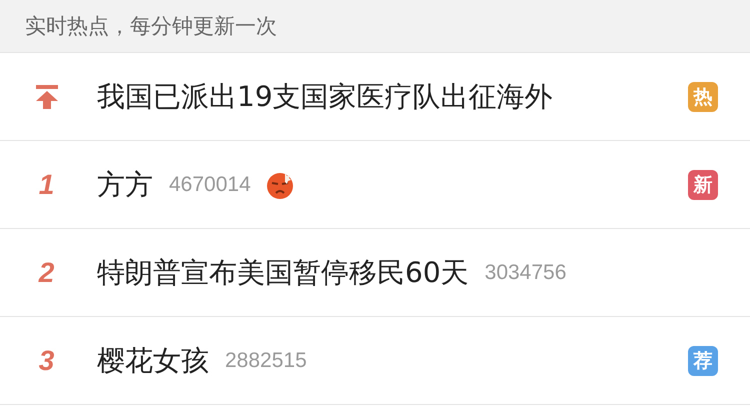 Image resolution: width=750 pixels, height=416 pixels. Describe the element at coordinates (525, 272) in the screenshot. I see `heat-count: 3034756` at that location.